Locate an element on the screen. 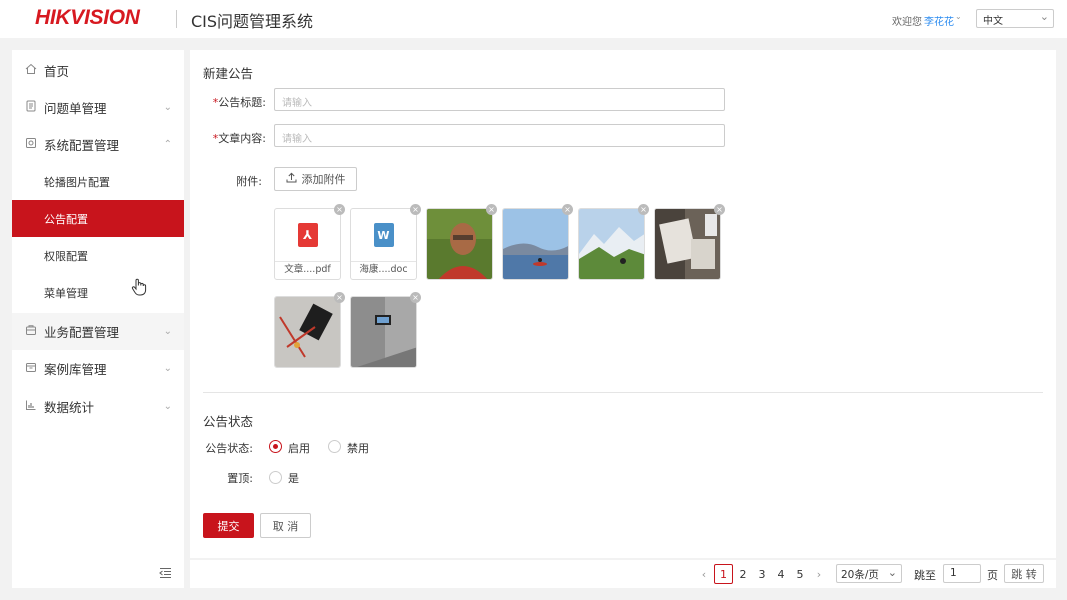  submit-button: 提交 is located at coordinates (228, 525).